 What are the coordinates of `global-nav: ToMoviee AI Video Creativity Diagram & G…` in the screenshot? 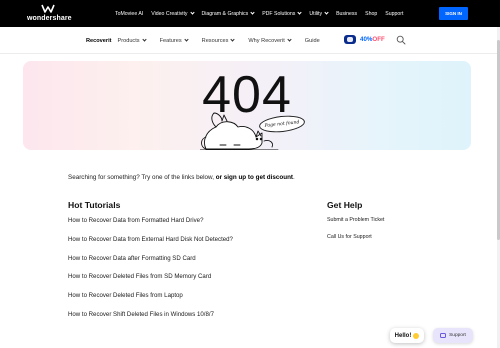 It's located at (263, 13).